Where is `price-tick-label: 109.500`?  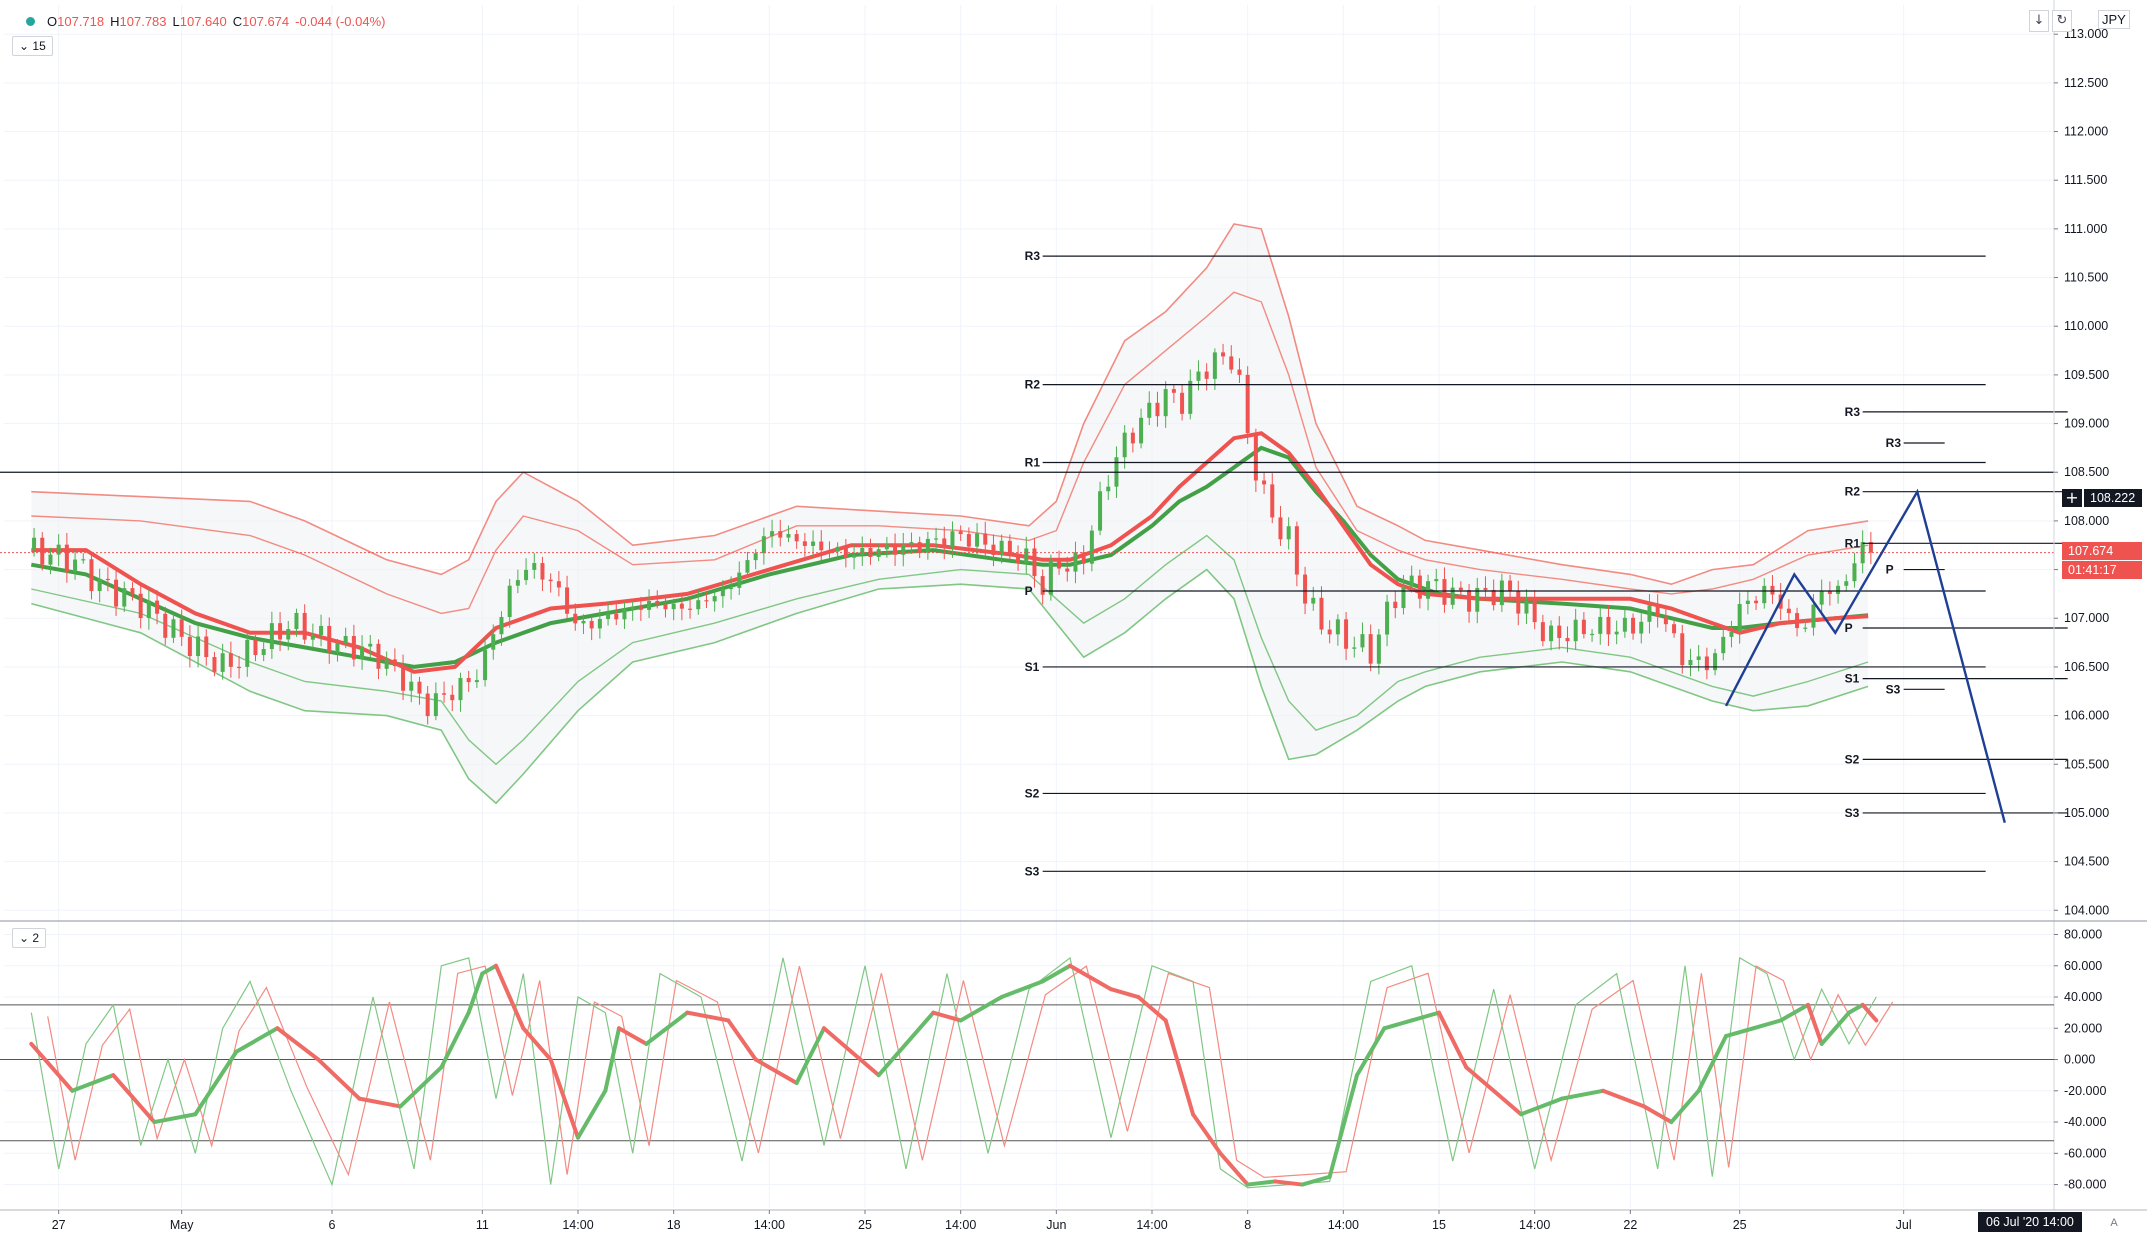 price-tick-label: 109.500 is located at coordinates (2086, 375).